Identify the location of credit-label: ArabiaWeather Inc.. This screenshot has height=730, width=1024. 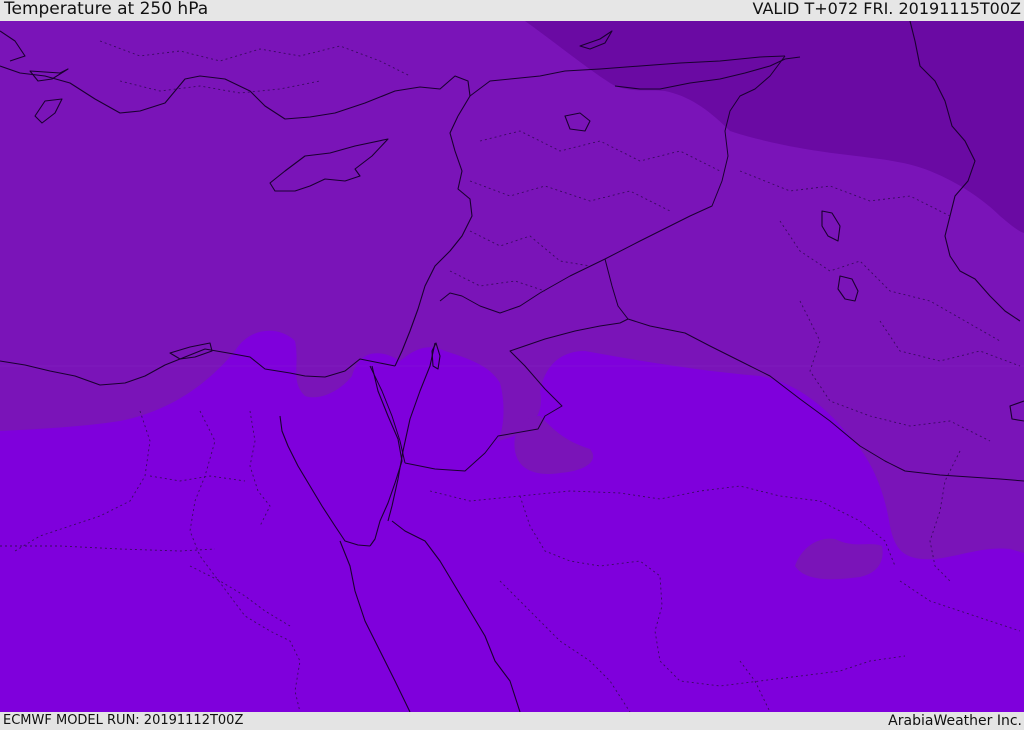
(955, 721).